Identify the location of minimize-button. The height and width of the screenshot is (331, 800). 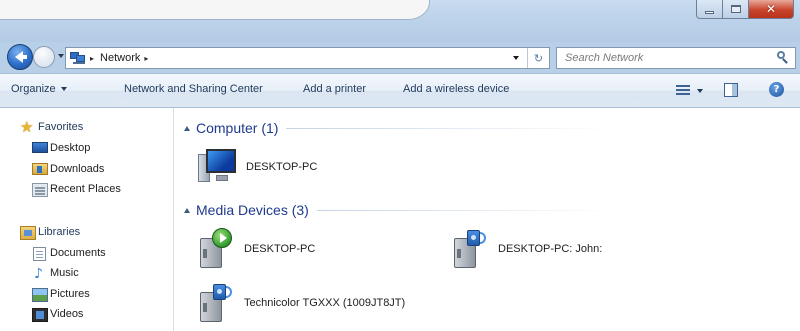
(709, 9).